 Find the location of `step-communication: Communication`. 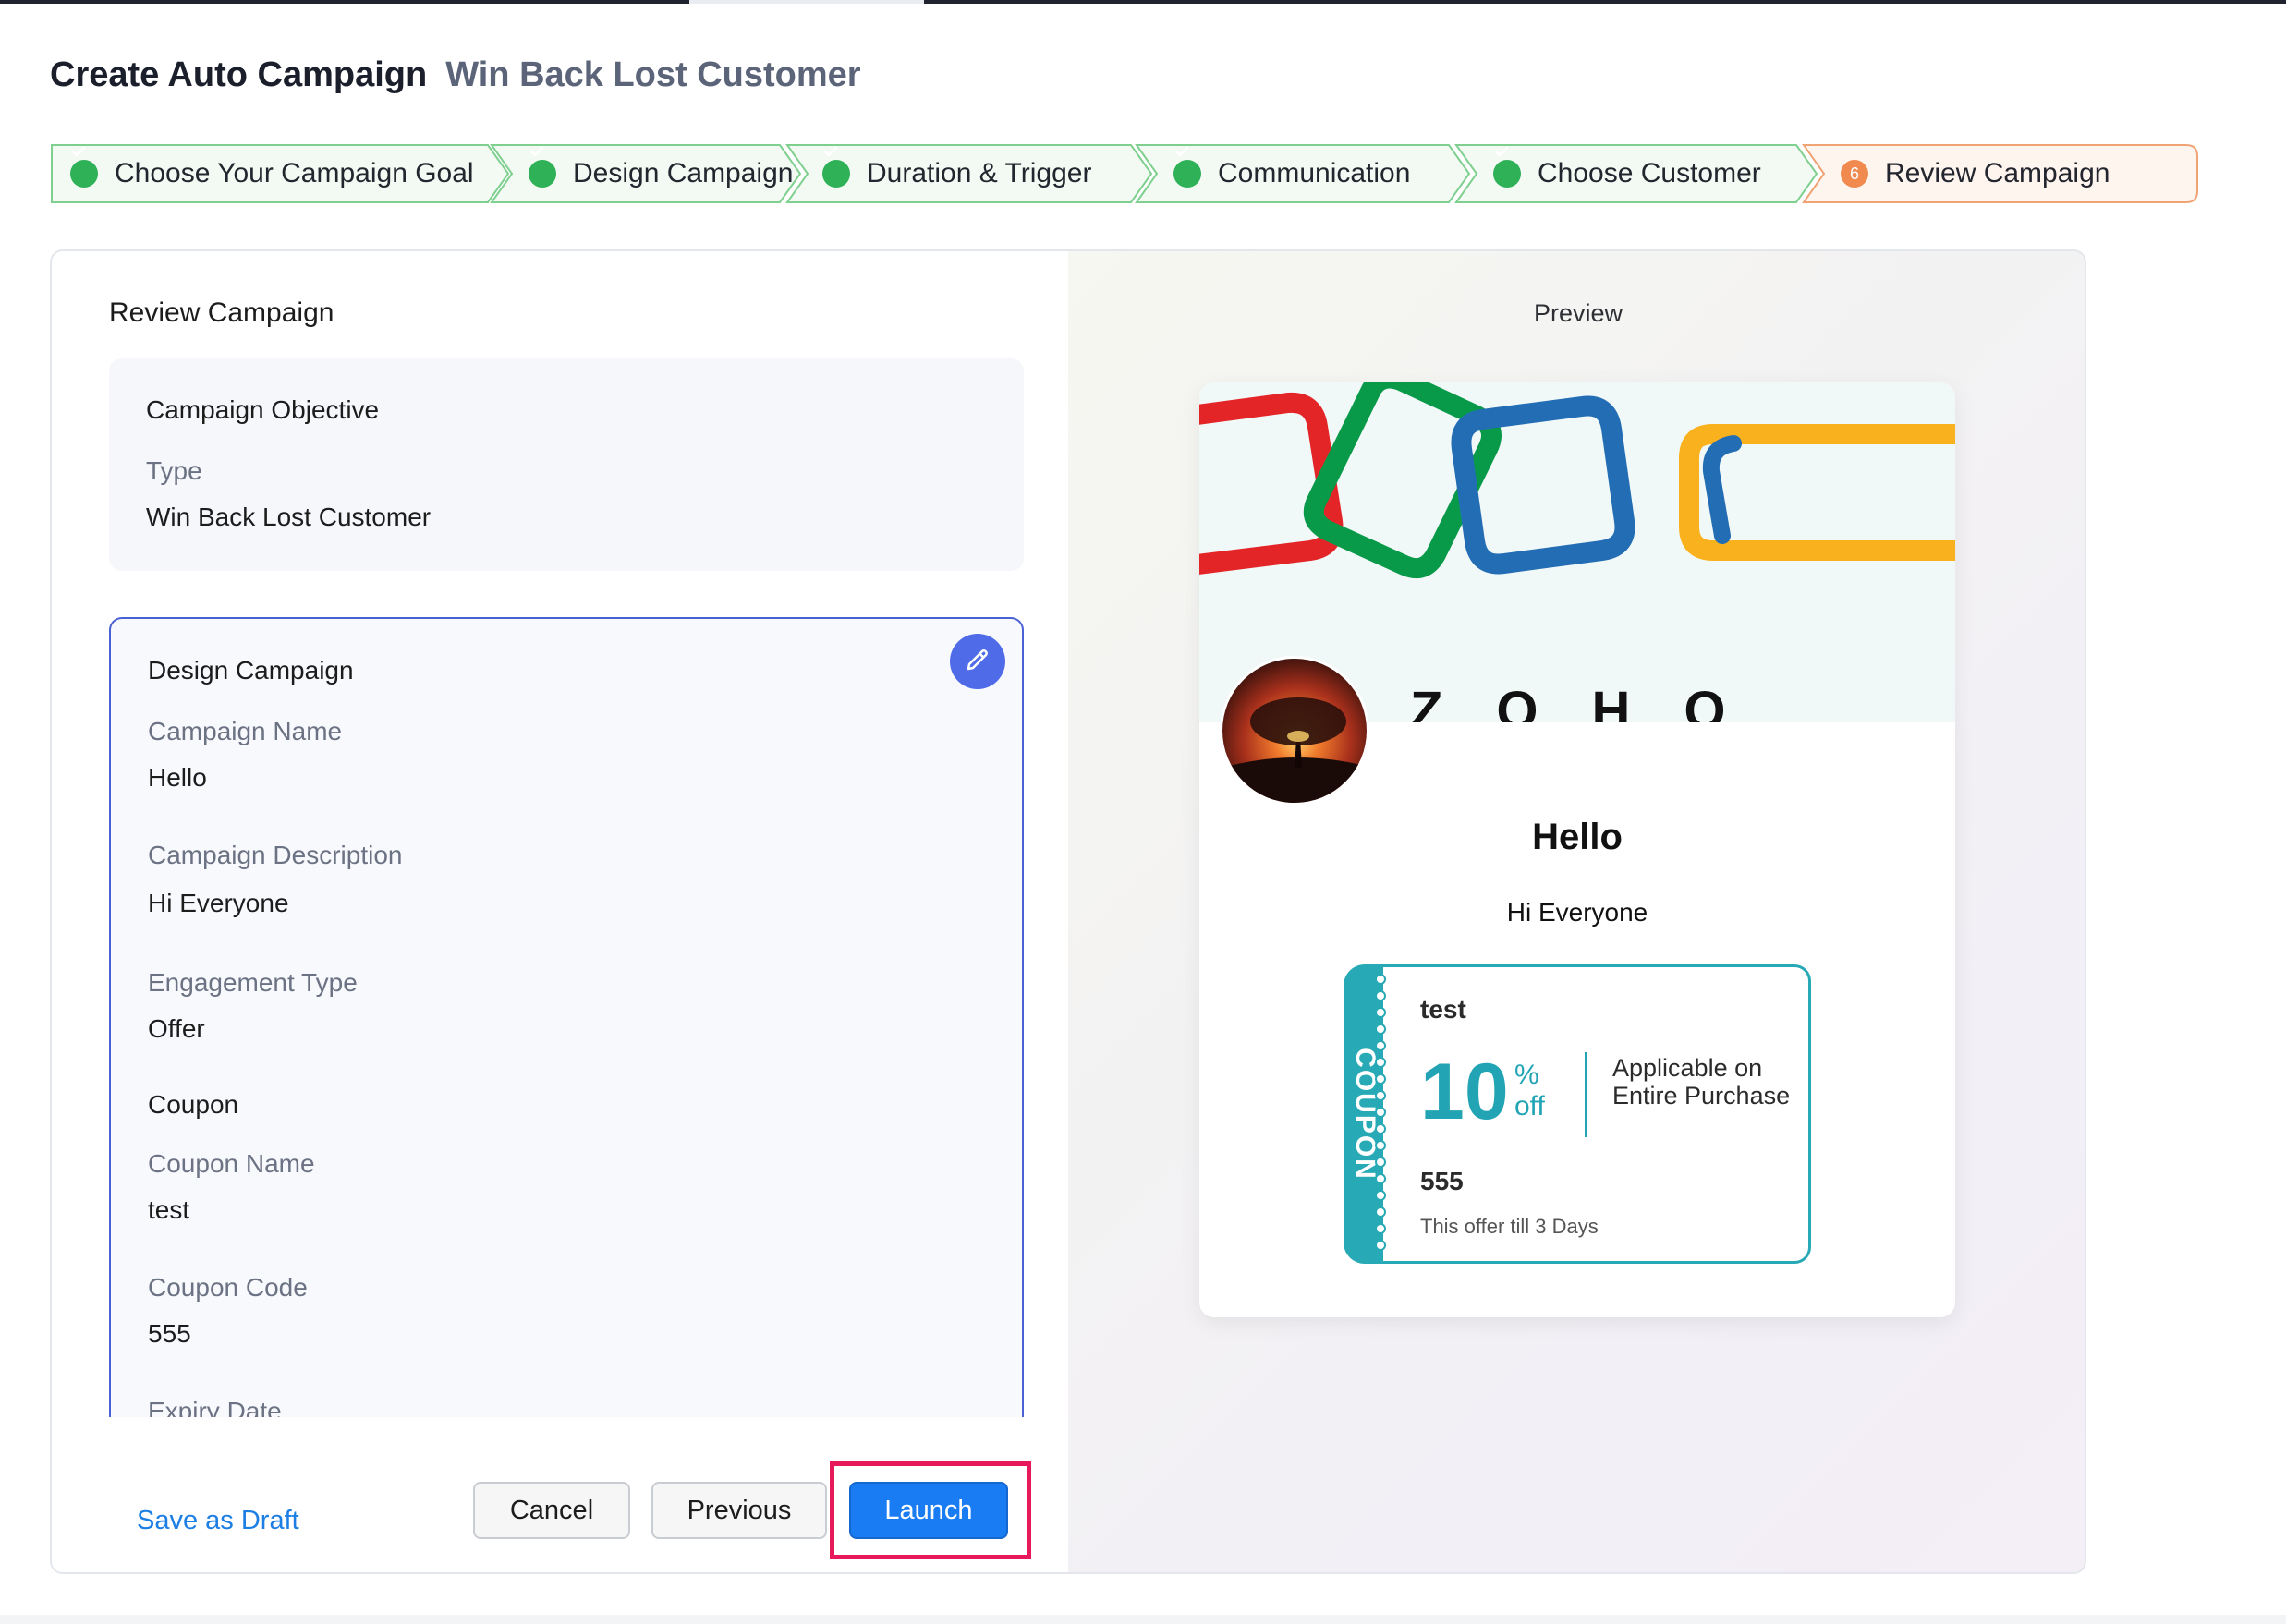

step-communication: Communication is located at coordinates (1303, 173).